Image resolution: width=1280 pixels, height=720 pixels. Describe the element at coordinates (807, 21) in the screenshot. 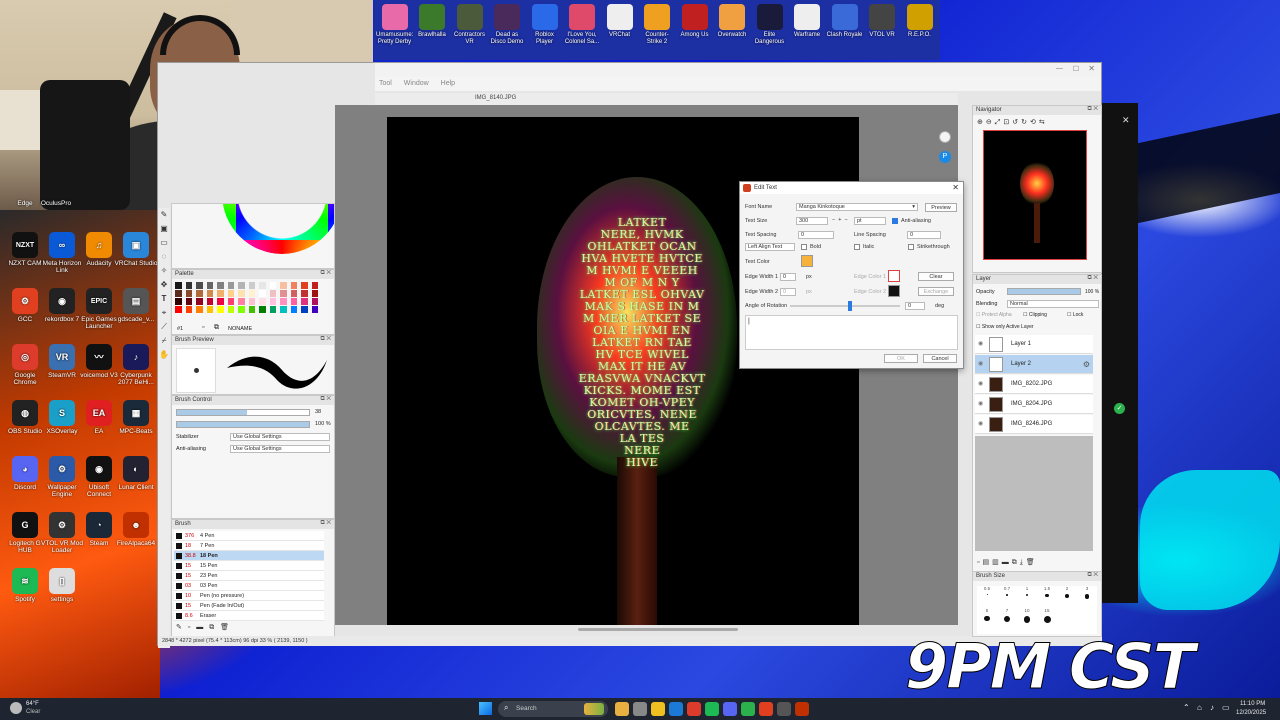

I see `game-shortcut: Warframe` at that location.